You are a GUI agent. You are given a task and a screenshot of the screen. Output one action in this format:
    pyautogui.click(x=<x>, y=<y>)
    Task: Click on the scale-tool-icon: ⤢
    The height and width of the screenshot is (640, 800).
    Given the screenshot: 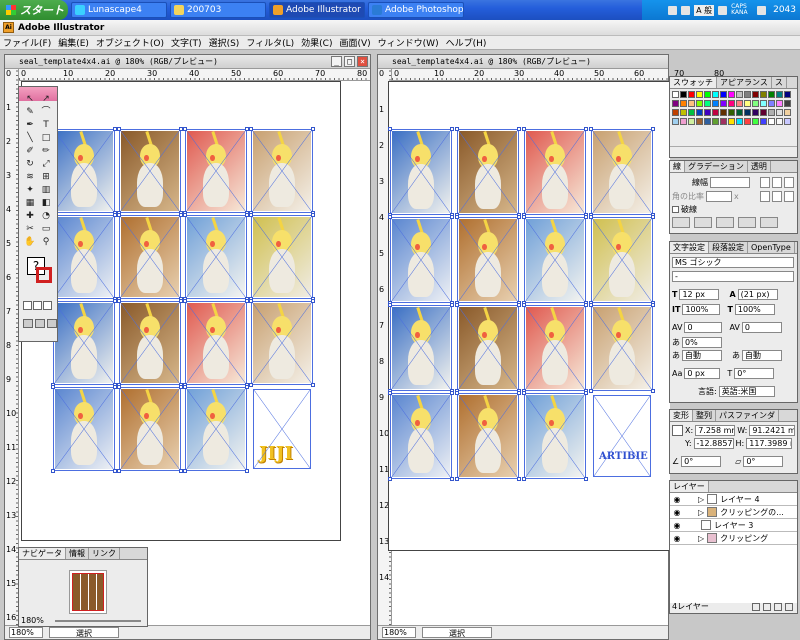 What is the action you would take?
    pyautogui.click(x=46, y=164)
    